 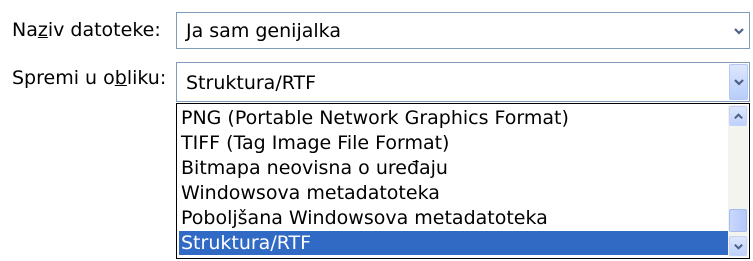 What do you see at coordinates (454, 243) in the screenshot?
I see `list-item-rtf-selected: Struktura/RTF` at bounding box center [454, 243].